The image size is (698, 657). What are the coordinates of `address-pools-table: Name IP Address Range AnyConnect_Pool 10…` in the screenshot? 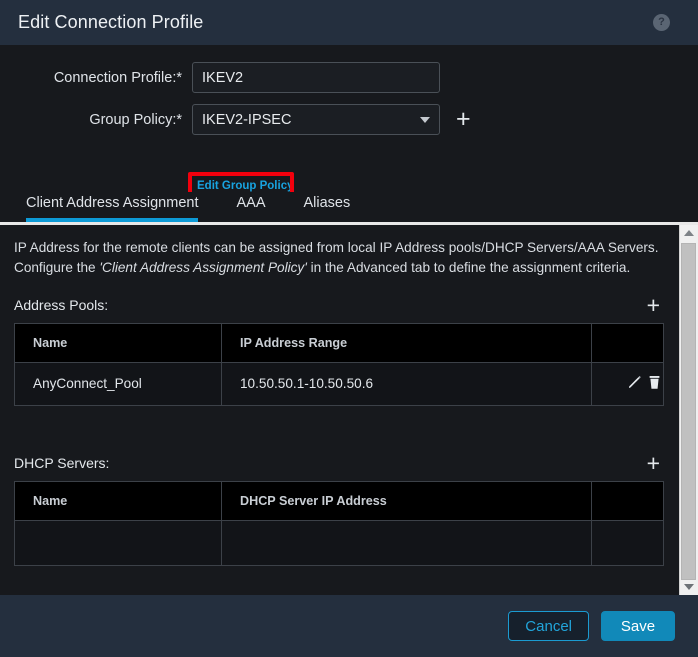 It's located at (339, 364).